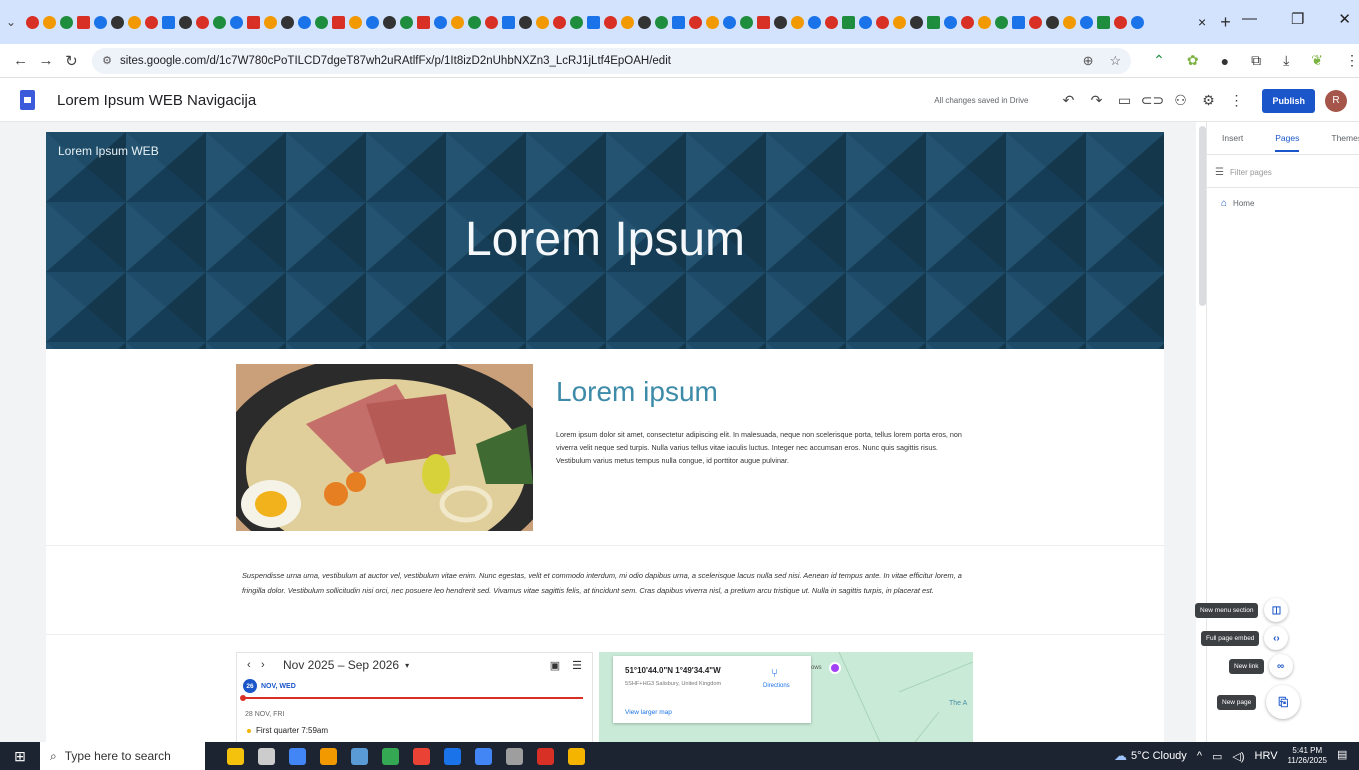 The height and width of the screenshot is (770, 1359). Describe the element at coordinates (1259, 702) in the screenshot. I see `new-page-item: New page ⎘` at that location.